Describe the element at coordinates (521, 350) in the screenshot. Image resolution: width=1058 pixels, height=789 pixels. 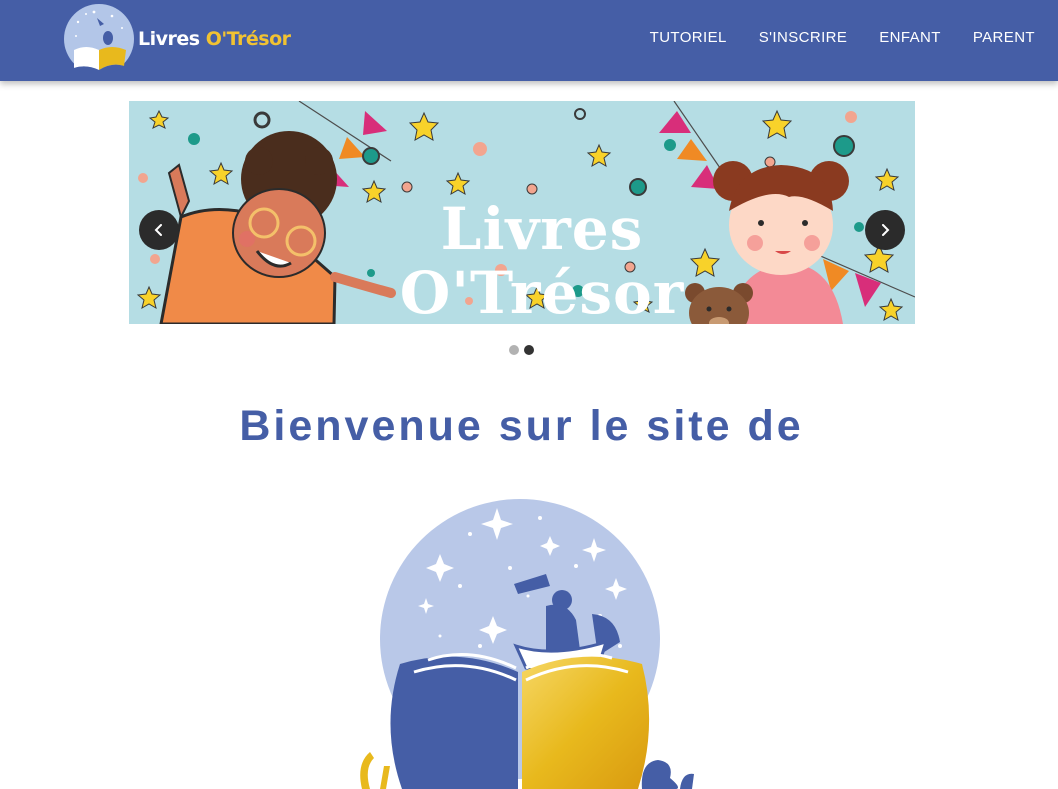
I see `carousel-indicators` at that location.